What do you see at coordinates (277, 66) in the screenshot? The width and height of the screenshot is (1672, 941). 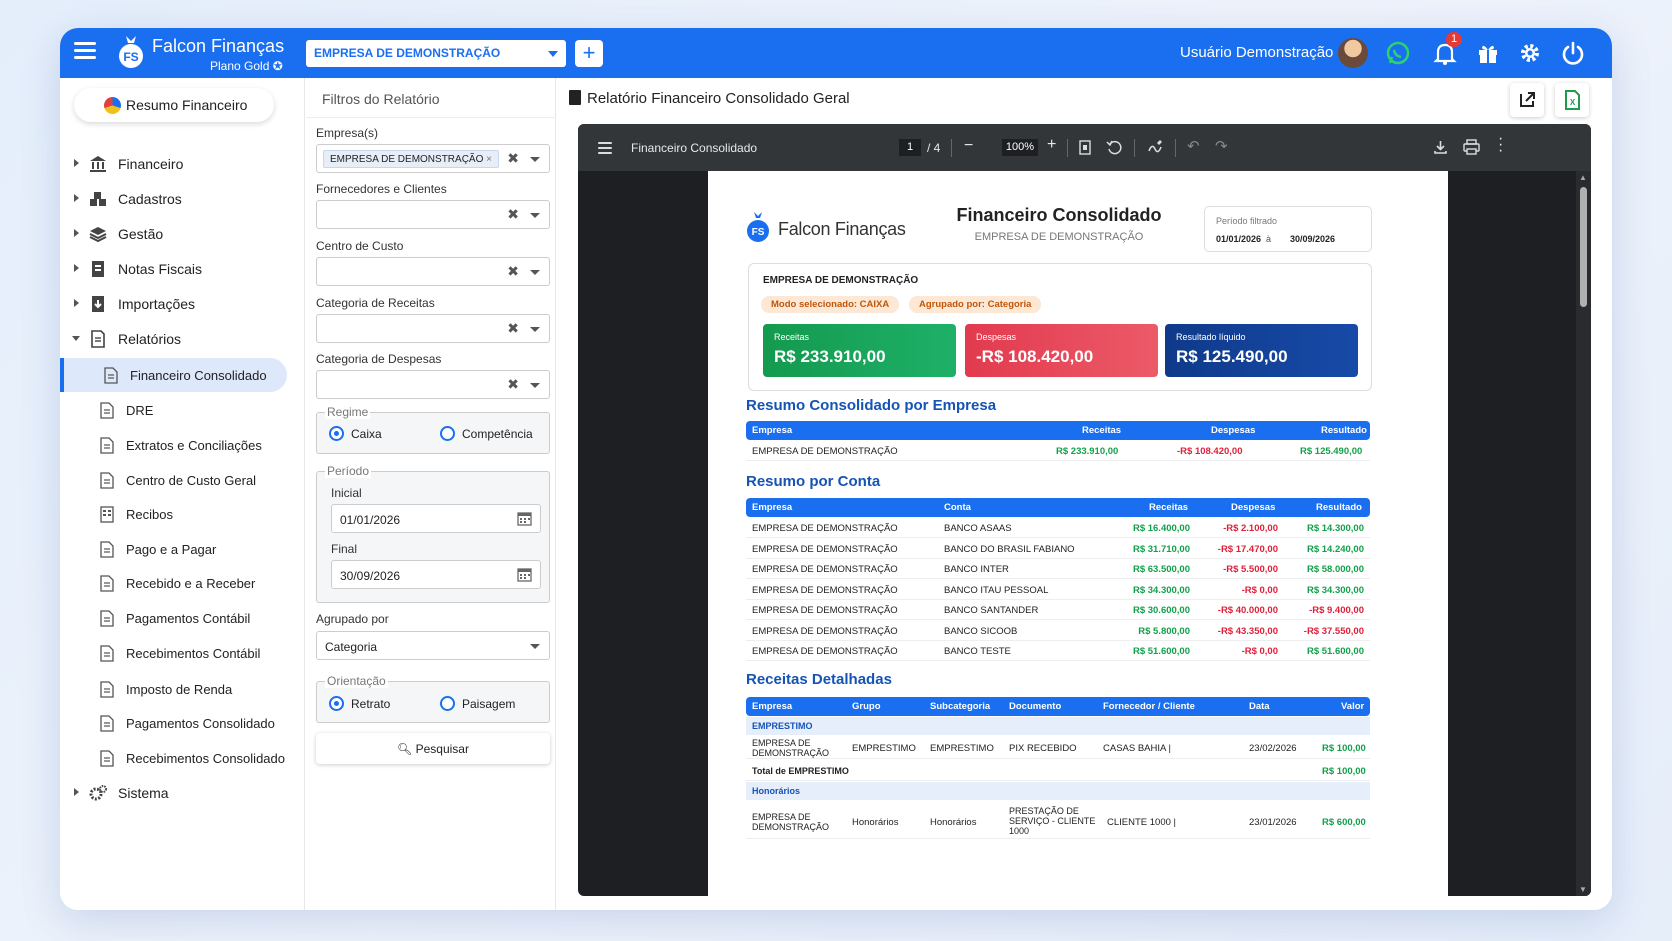 I see `medal-icon: ✪` at bounding box center [277, 66].